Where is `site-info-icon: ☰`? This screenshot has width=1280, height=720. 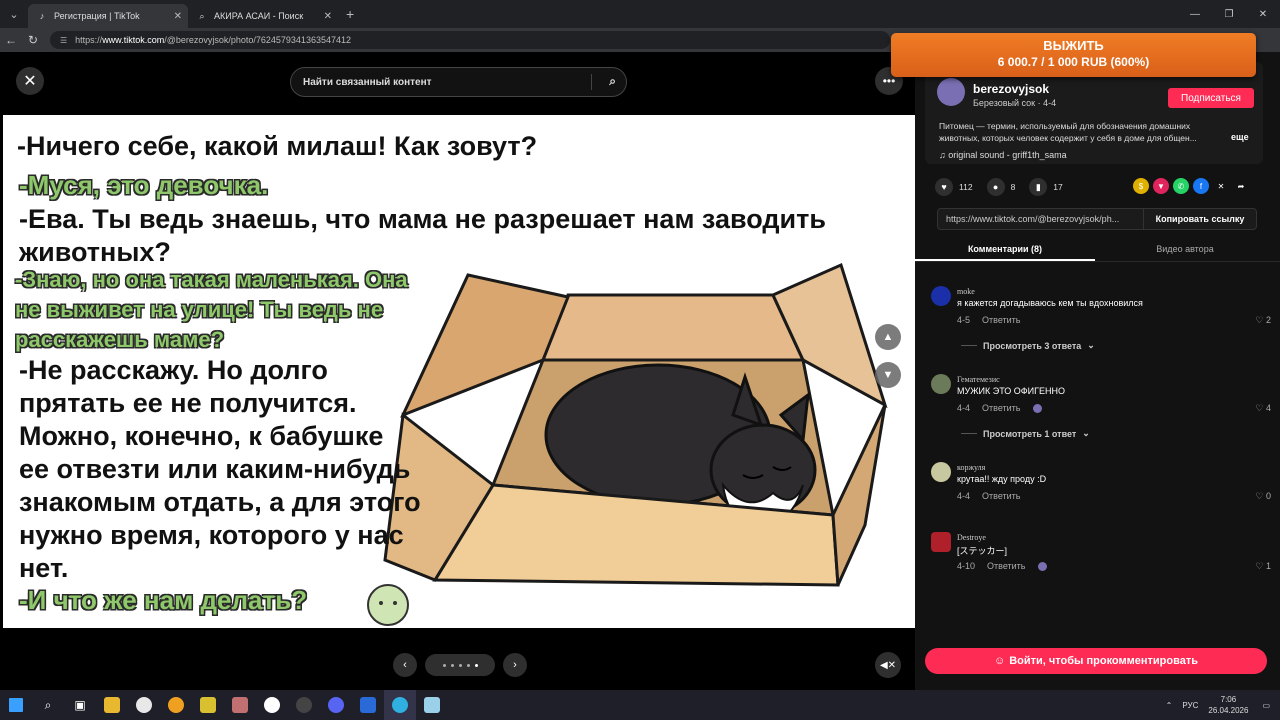 site-info-icon: ☰ is located at coordinates (63, 40).